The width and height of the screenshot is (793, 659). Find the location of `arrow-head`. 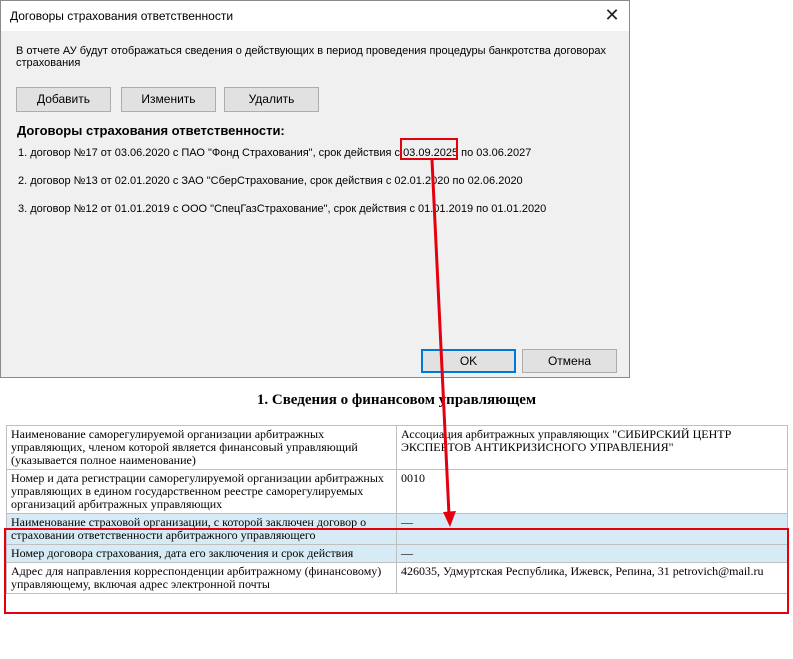

arrow-head is located at coordinates (449, 519).